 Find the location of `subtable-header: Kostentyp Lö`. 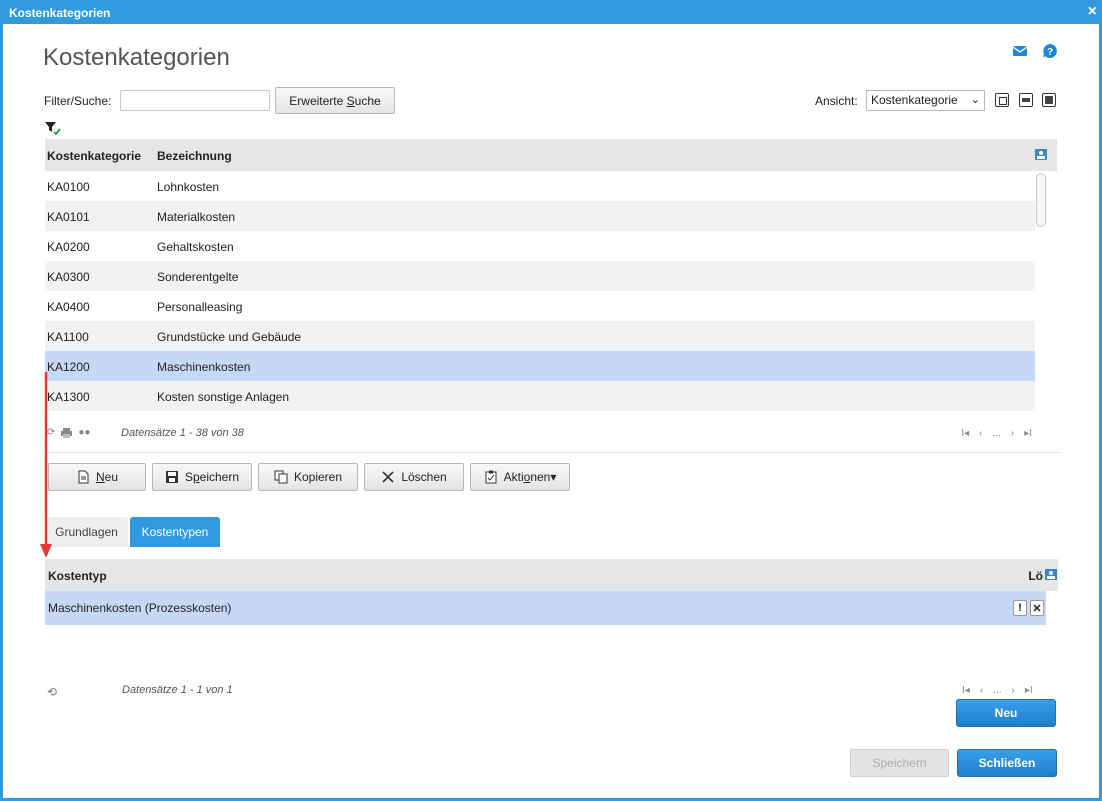

subtable-header: Kostentyp Lö is located at coordinates (551, 575).